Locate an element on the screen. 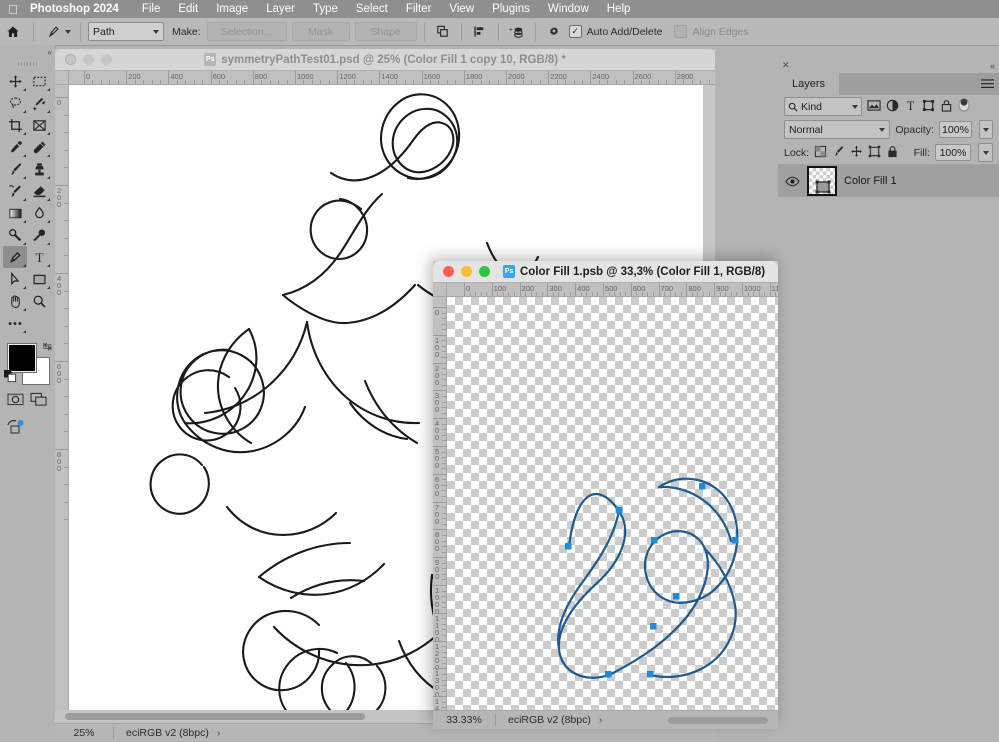 Image resolution: width=999 pixels, height=742 pixels. fill-value: 100% is located at coordinates (953, 152).